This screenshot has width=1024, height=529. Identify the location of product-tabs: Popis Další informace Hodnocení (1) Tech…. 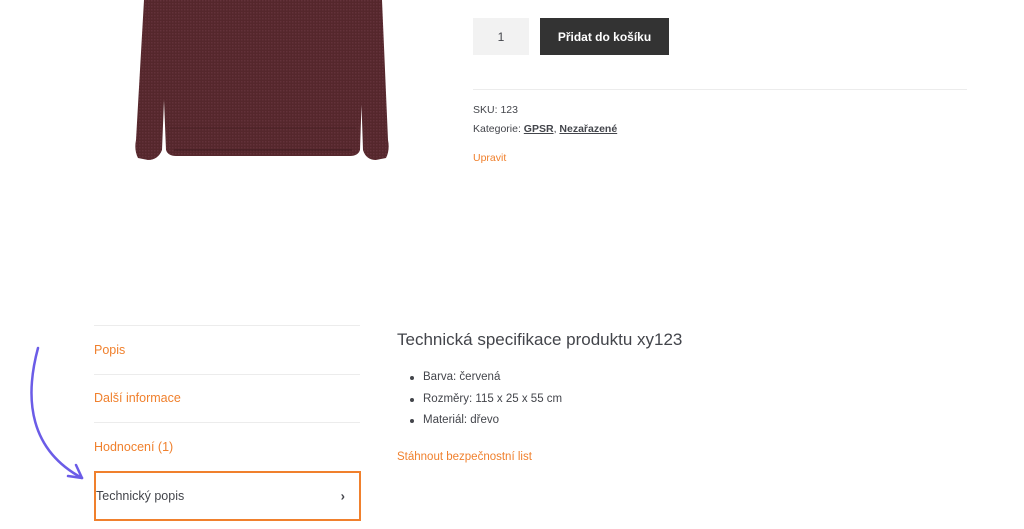
(227, 423).